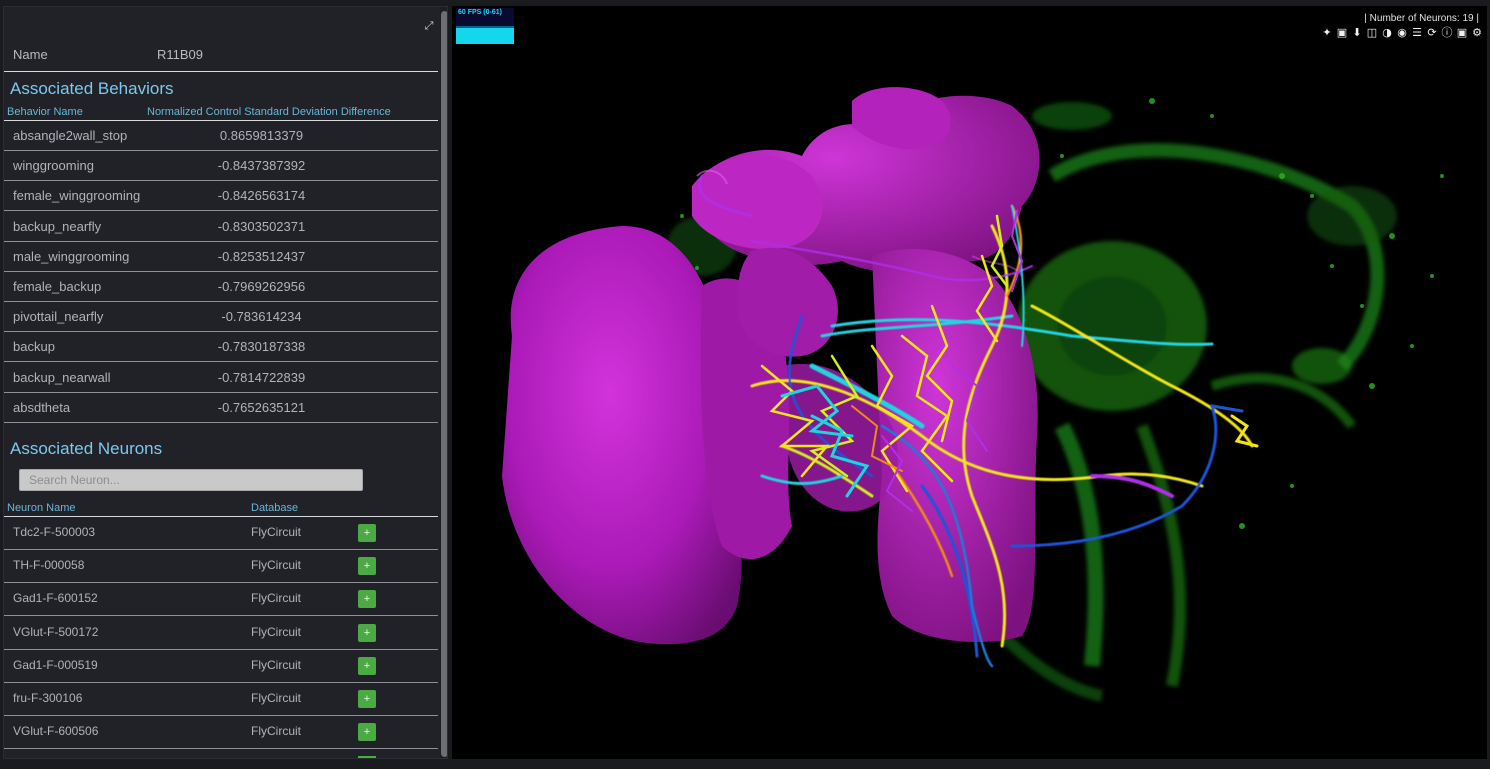  What do you see at coordinates (221, 733) in the screenshot?
I see `neuron-row: VGlut-F-600506 FlyCircuit +` at bounding box center [221, 733].